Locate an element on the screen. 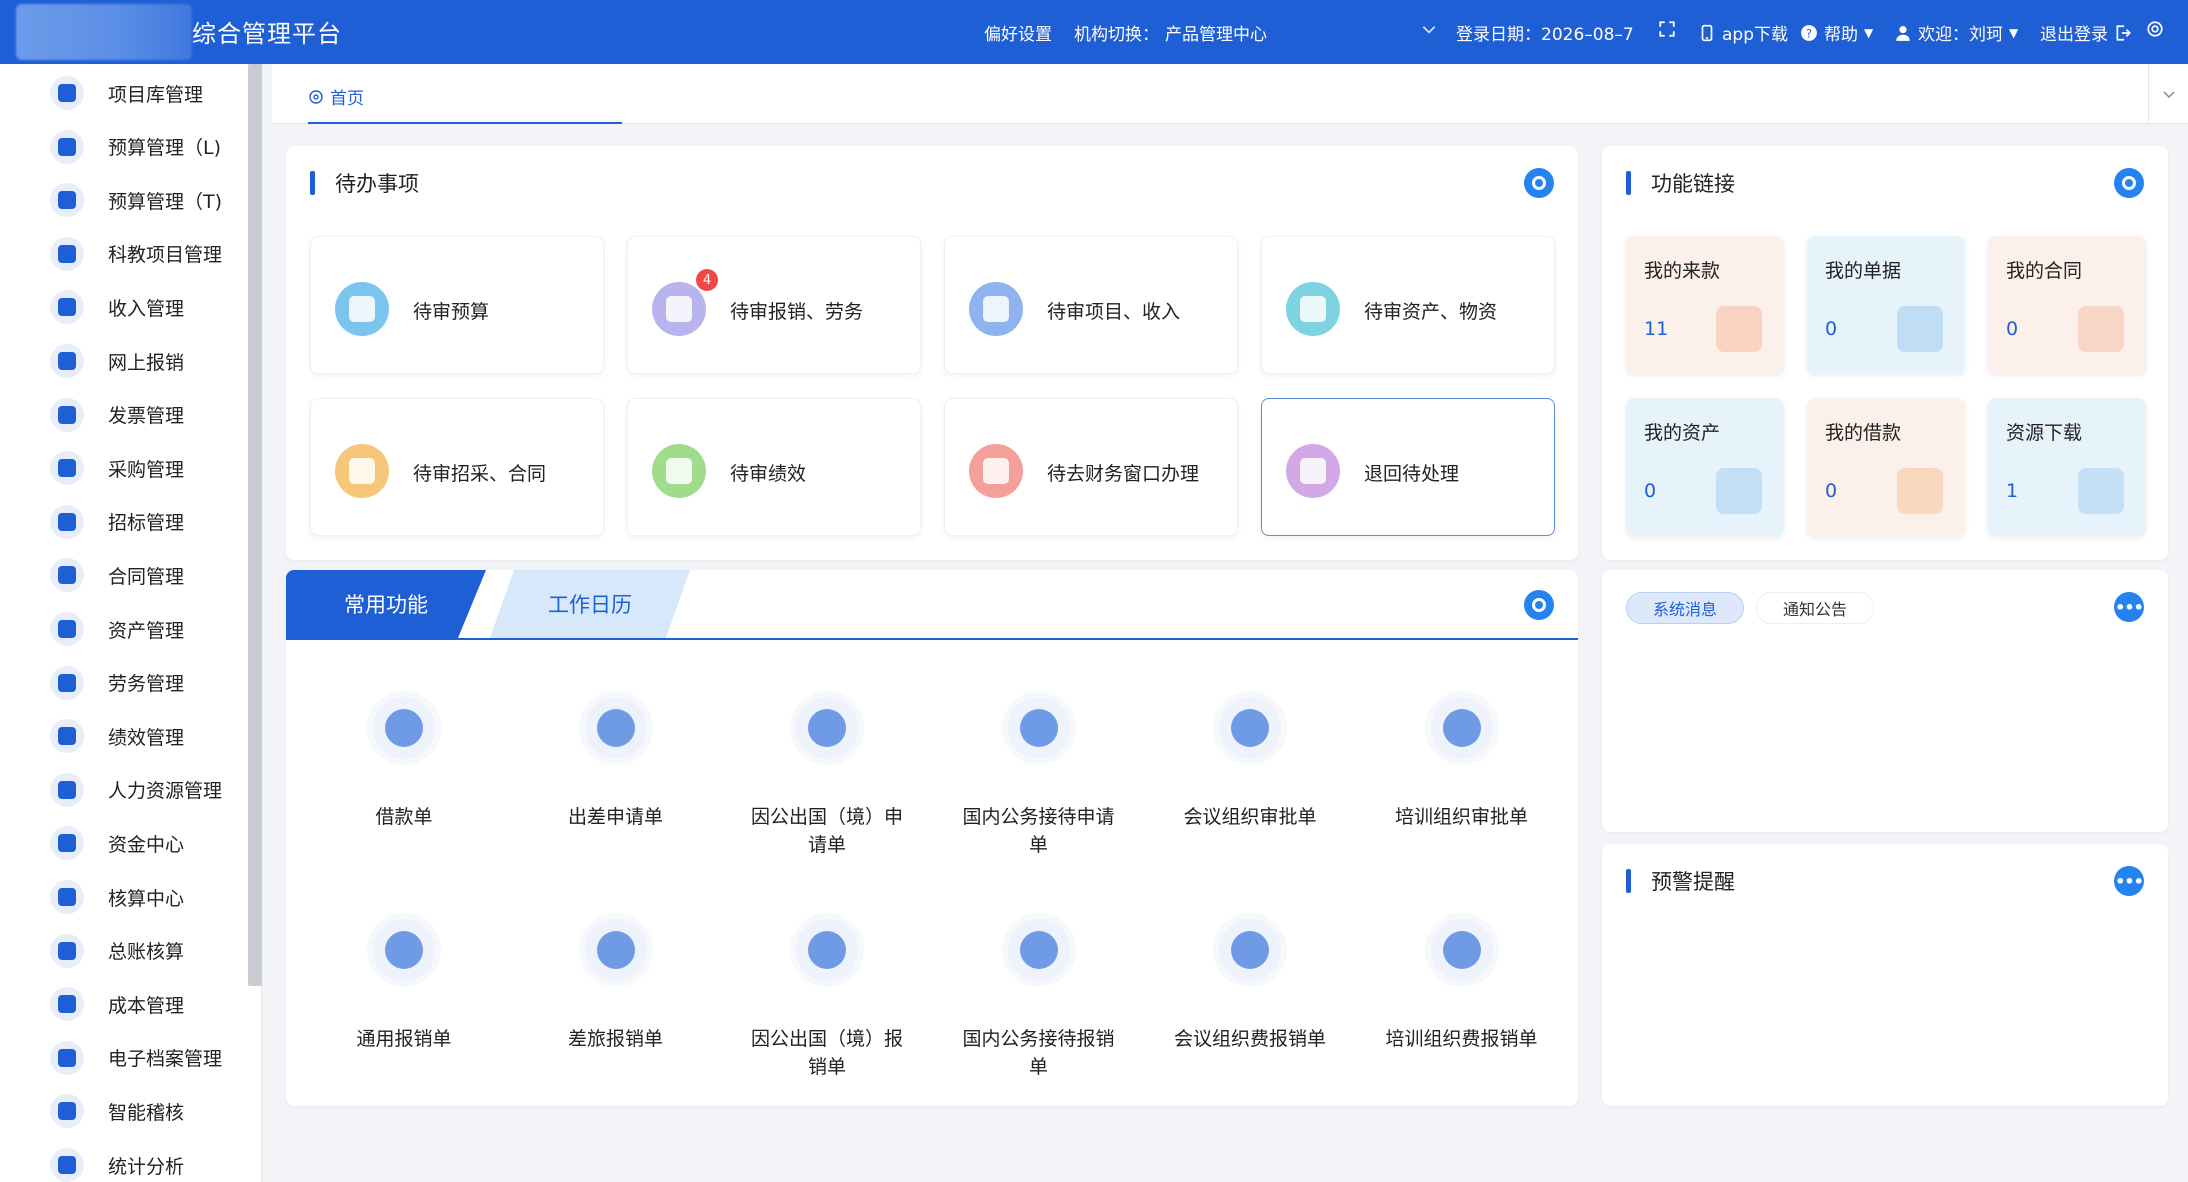 This screenshot has width=2188, height=1182. help-menu: ? 帮助 ▼ is located at coordinates (1836, 32).